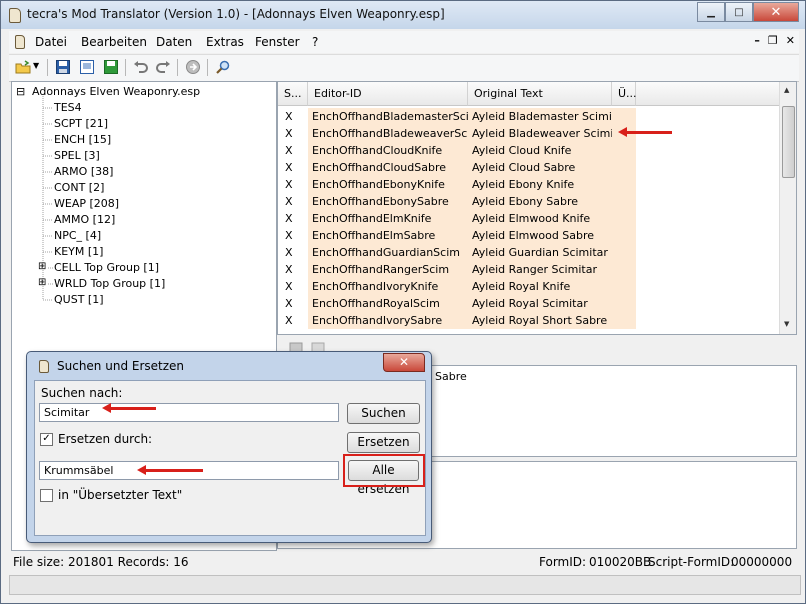 The width and height of the screenshot is (806, 604). Describe the element at coordinates (79, 187) in the screenshot. I see `tree-item-label: CONT [2]` at that location.